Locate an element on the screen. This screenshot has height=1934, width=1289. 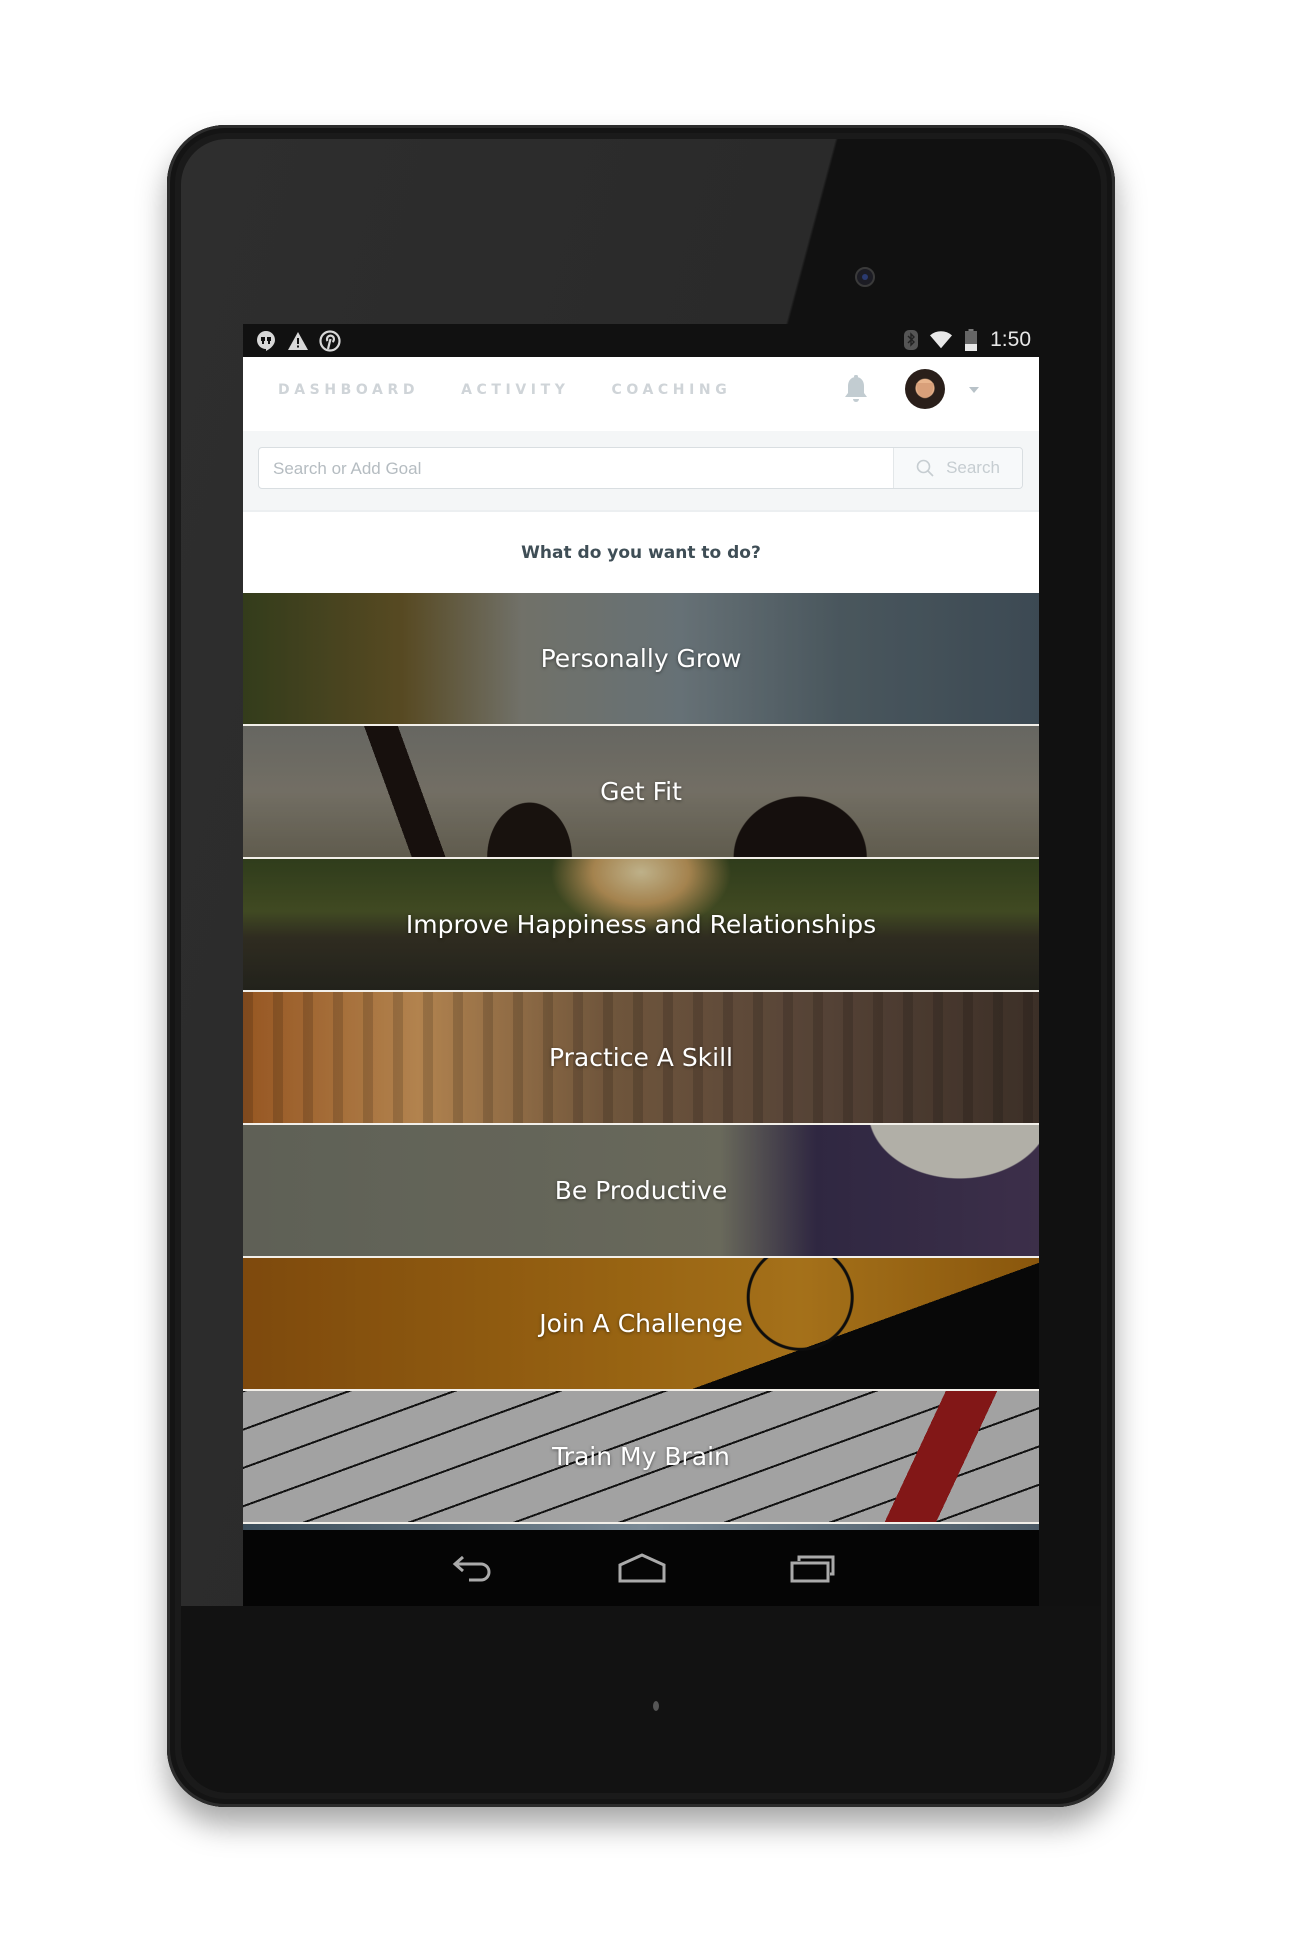
category-label: Improve Happiness and Relationships is located at coordinates (641, 924).